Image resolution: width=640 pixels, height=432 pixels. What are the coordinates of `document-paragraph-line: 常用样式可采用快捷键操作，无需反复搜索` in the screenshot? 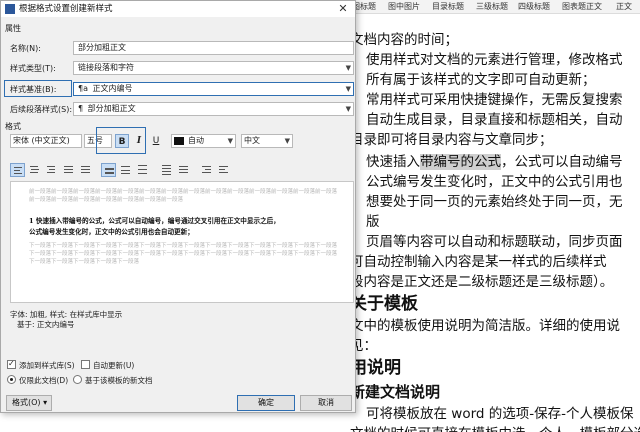 It's located at (494, 100).